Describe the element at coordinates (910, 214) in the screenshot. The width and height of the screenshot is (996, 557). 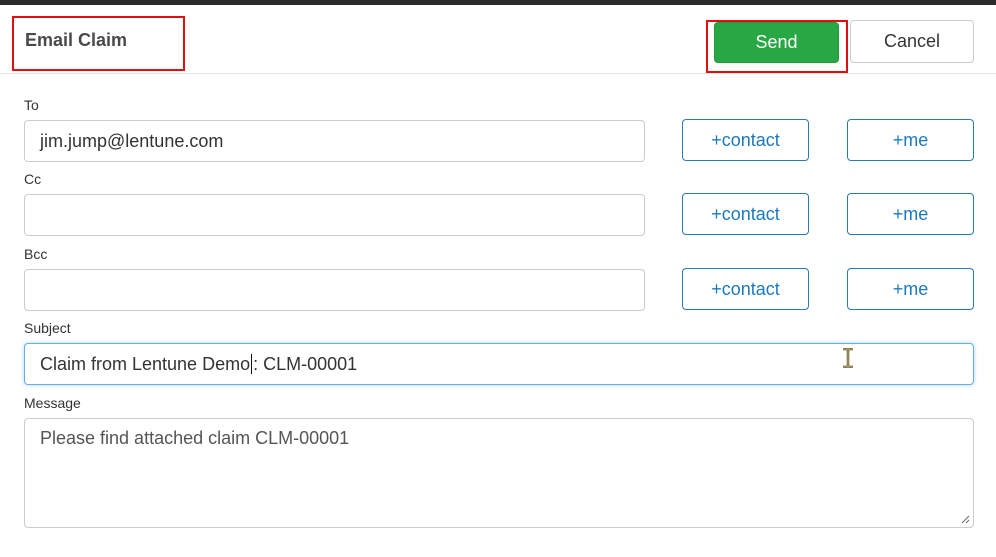
I see `cc-add-me-button: +me` at that location.